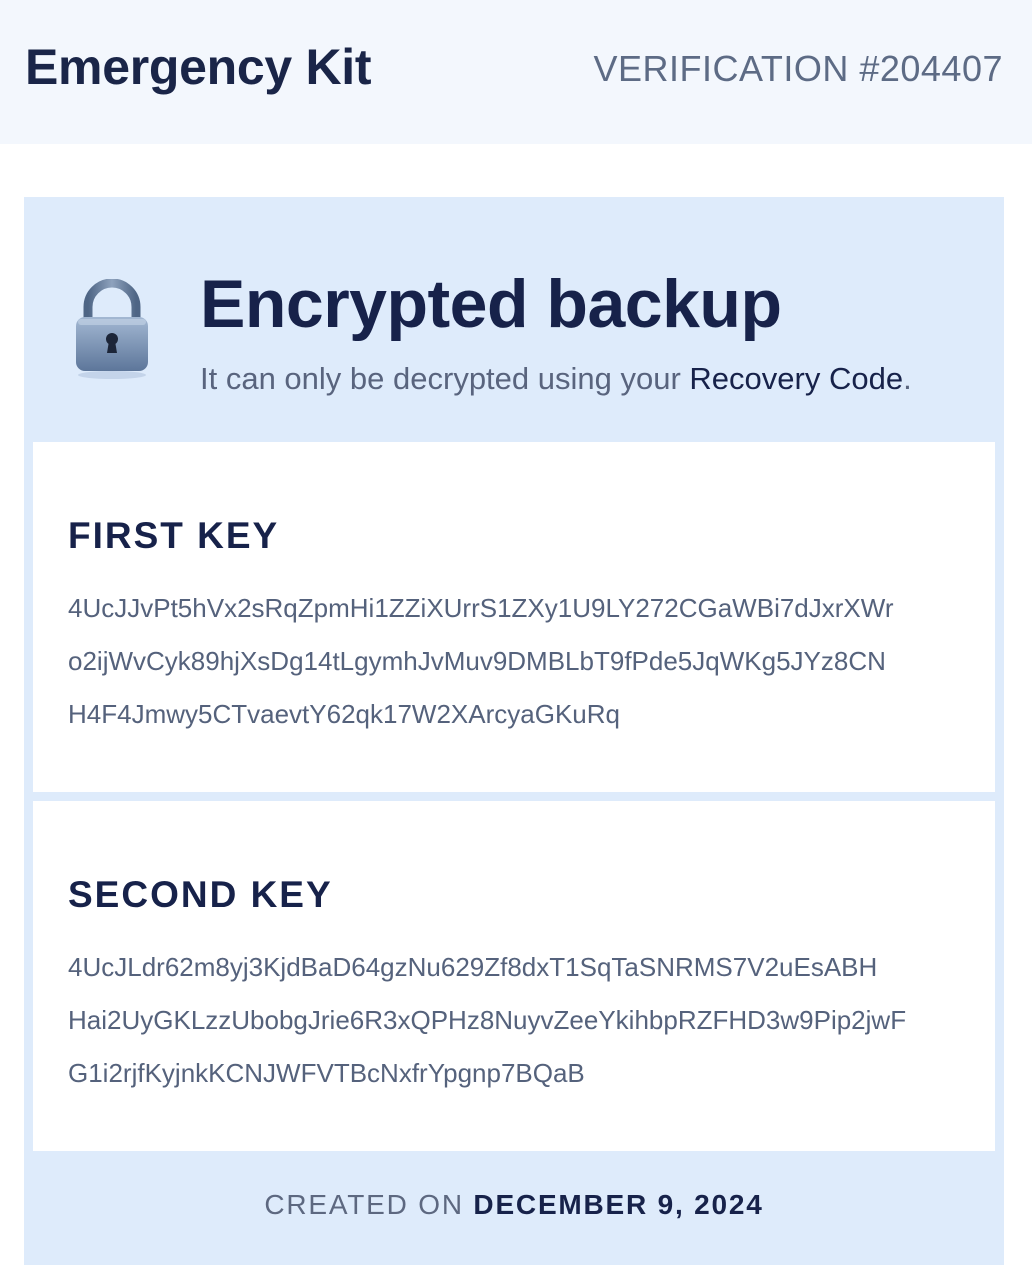 The width and height of the screenshot is (1032, 1280). I want to click on created-date: DECEMBER 9, 2024, so click(618, 1204).